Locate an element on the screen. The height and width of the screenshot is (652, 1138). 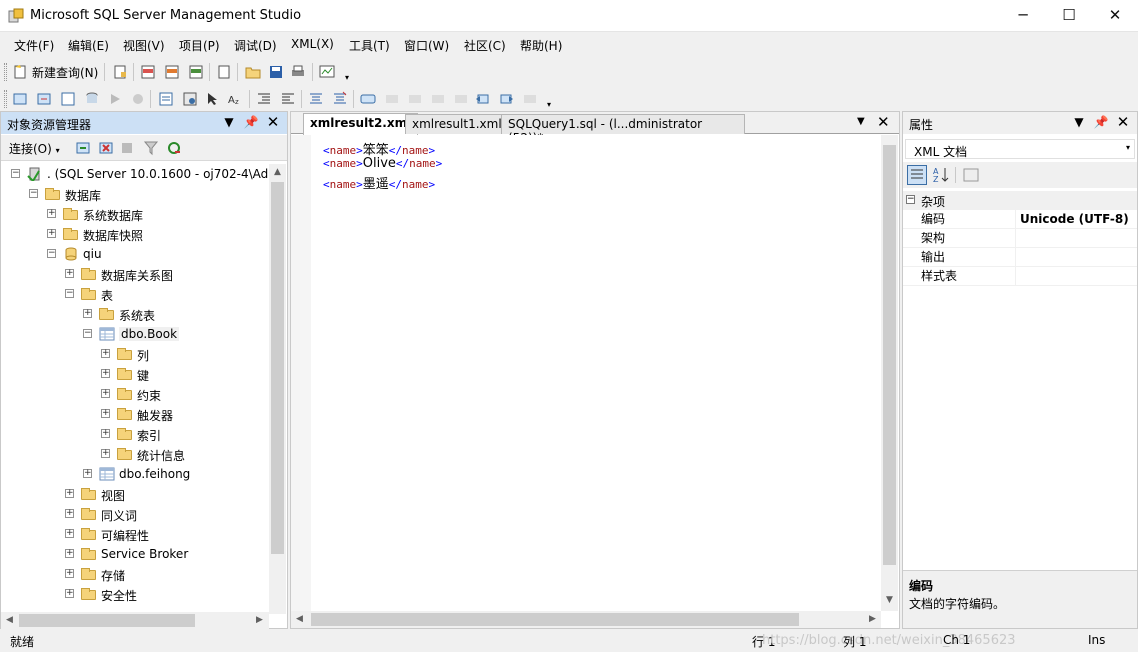
property-pages-icon is located at coordinates (971, 175).